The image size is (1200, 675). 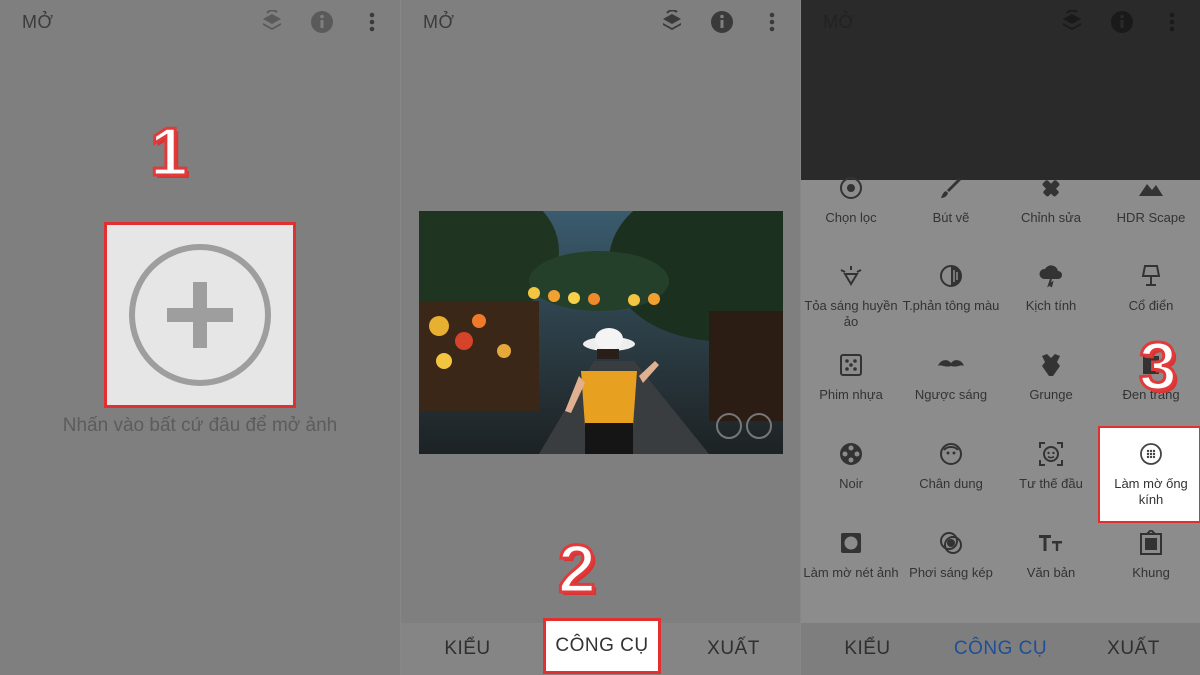 I want to click on target-icon, so click(x=851, y=188).